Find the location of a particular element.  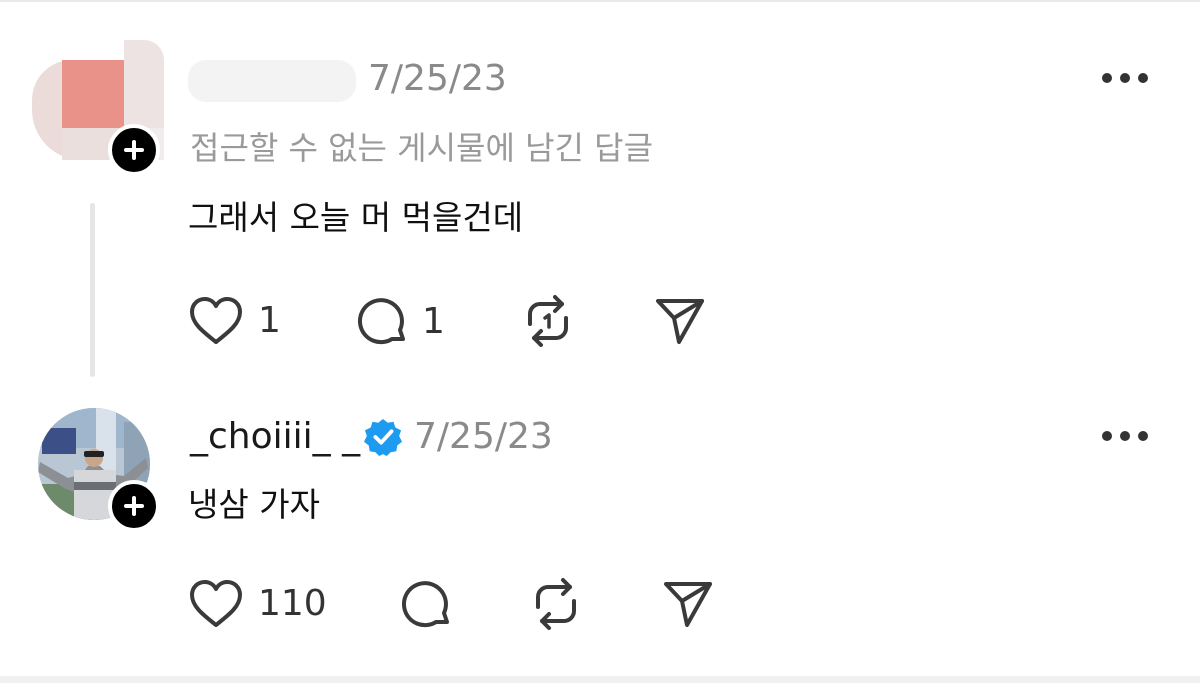

username: _choiiii_ _ is located at coordinates (275, 437).